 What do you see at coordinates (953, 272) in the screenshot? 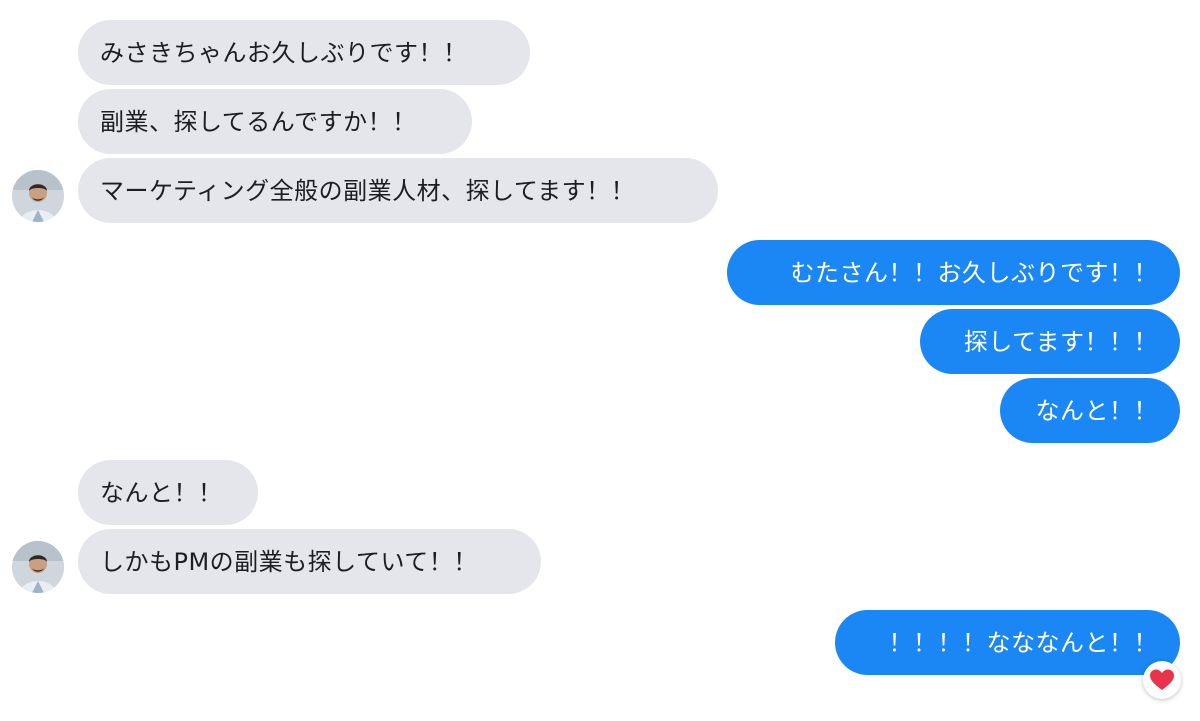
I see `outgoing-message-bubble: むたさん！！お久しぶりです！！` at bounding box center [953, 272].